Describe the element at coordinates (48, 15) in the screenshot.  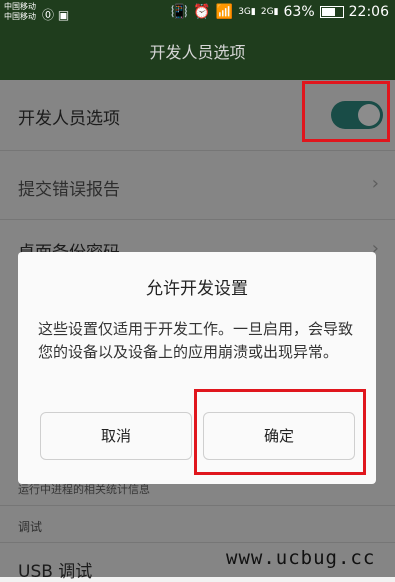
I see `sim-icon: ⓪` at that location.